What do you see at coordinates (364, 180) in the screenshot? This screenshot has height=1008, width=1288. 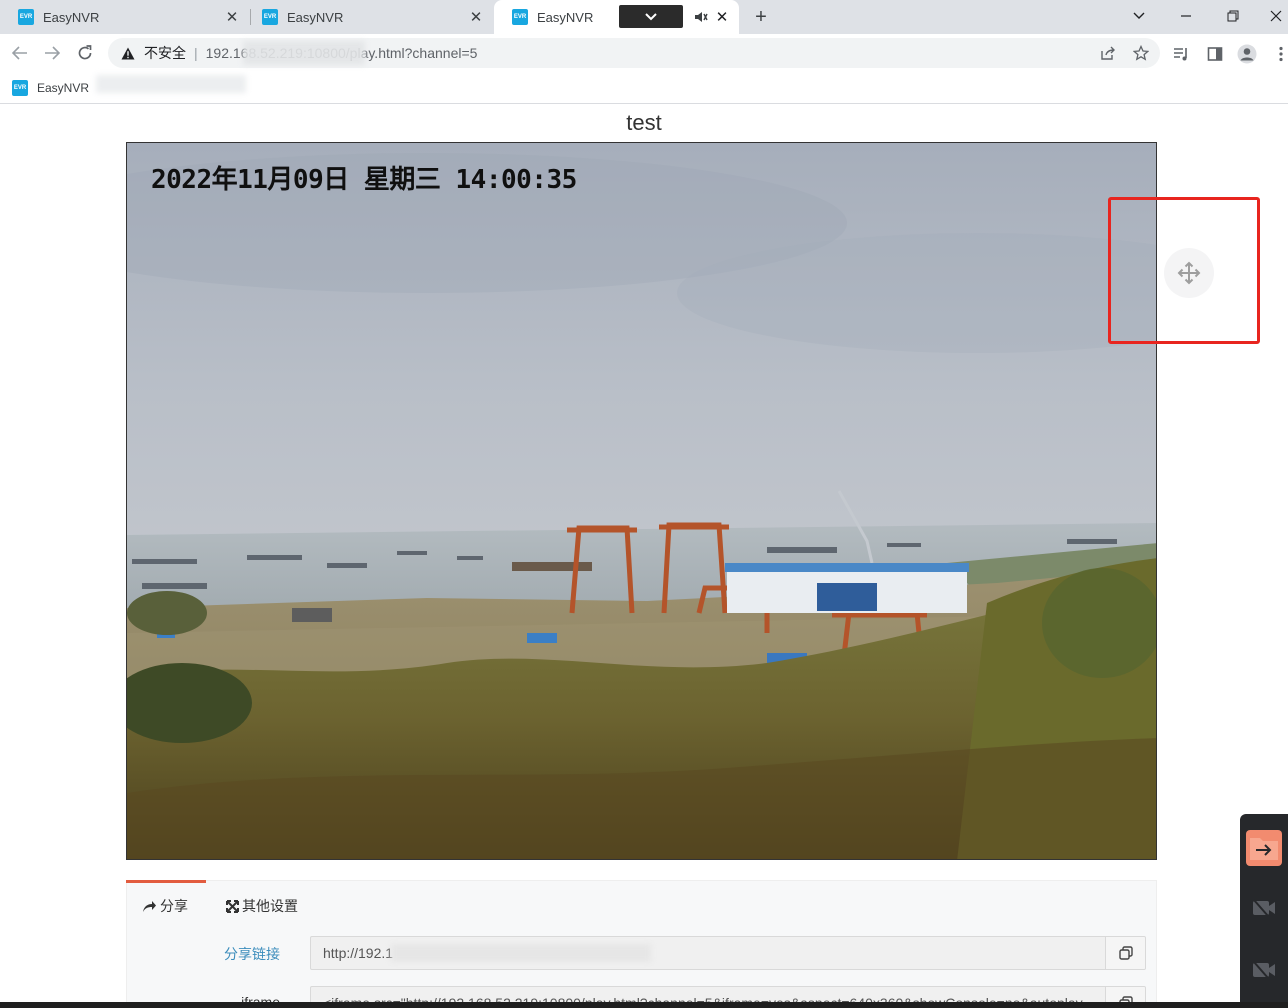 I see `video-osd-timestamp: 2022年11月09日 星期三 14:00:35` at bounding box center [364, 180].